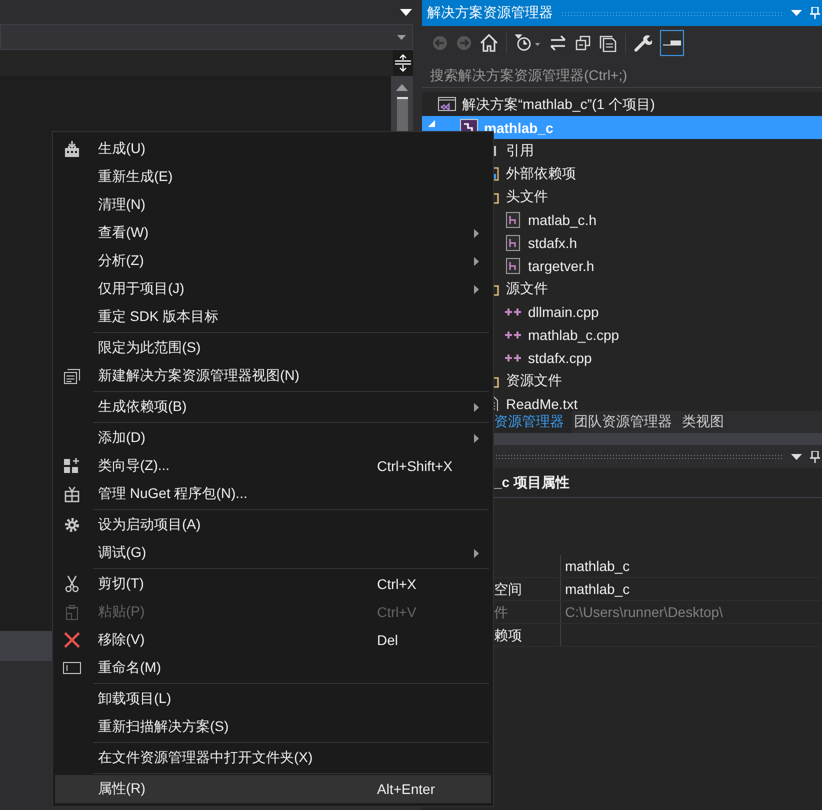 Image resolution: width=822 pixels, height=810 pixels. I want to click on window-icon, so click(72, 376).